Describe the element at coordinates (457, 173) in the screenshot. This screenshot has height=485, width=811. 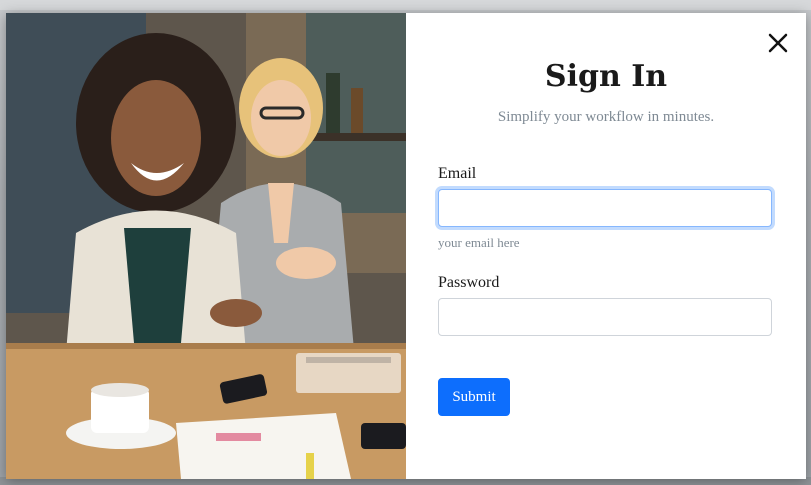
I see `email-label: Email` at that location.